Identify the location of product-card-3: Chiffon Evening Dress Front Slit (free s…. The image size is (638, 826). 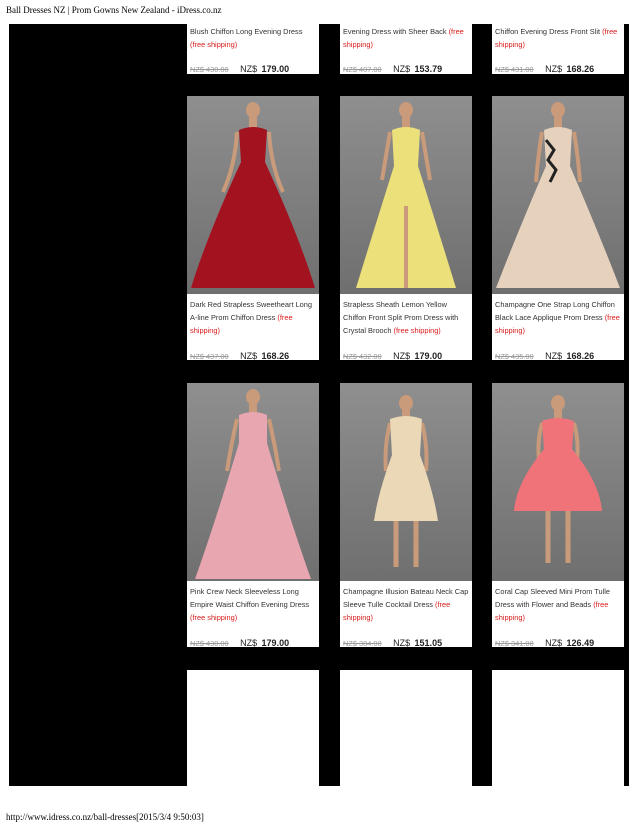
(558, 49).